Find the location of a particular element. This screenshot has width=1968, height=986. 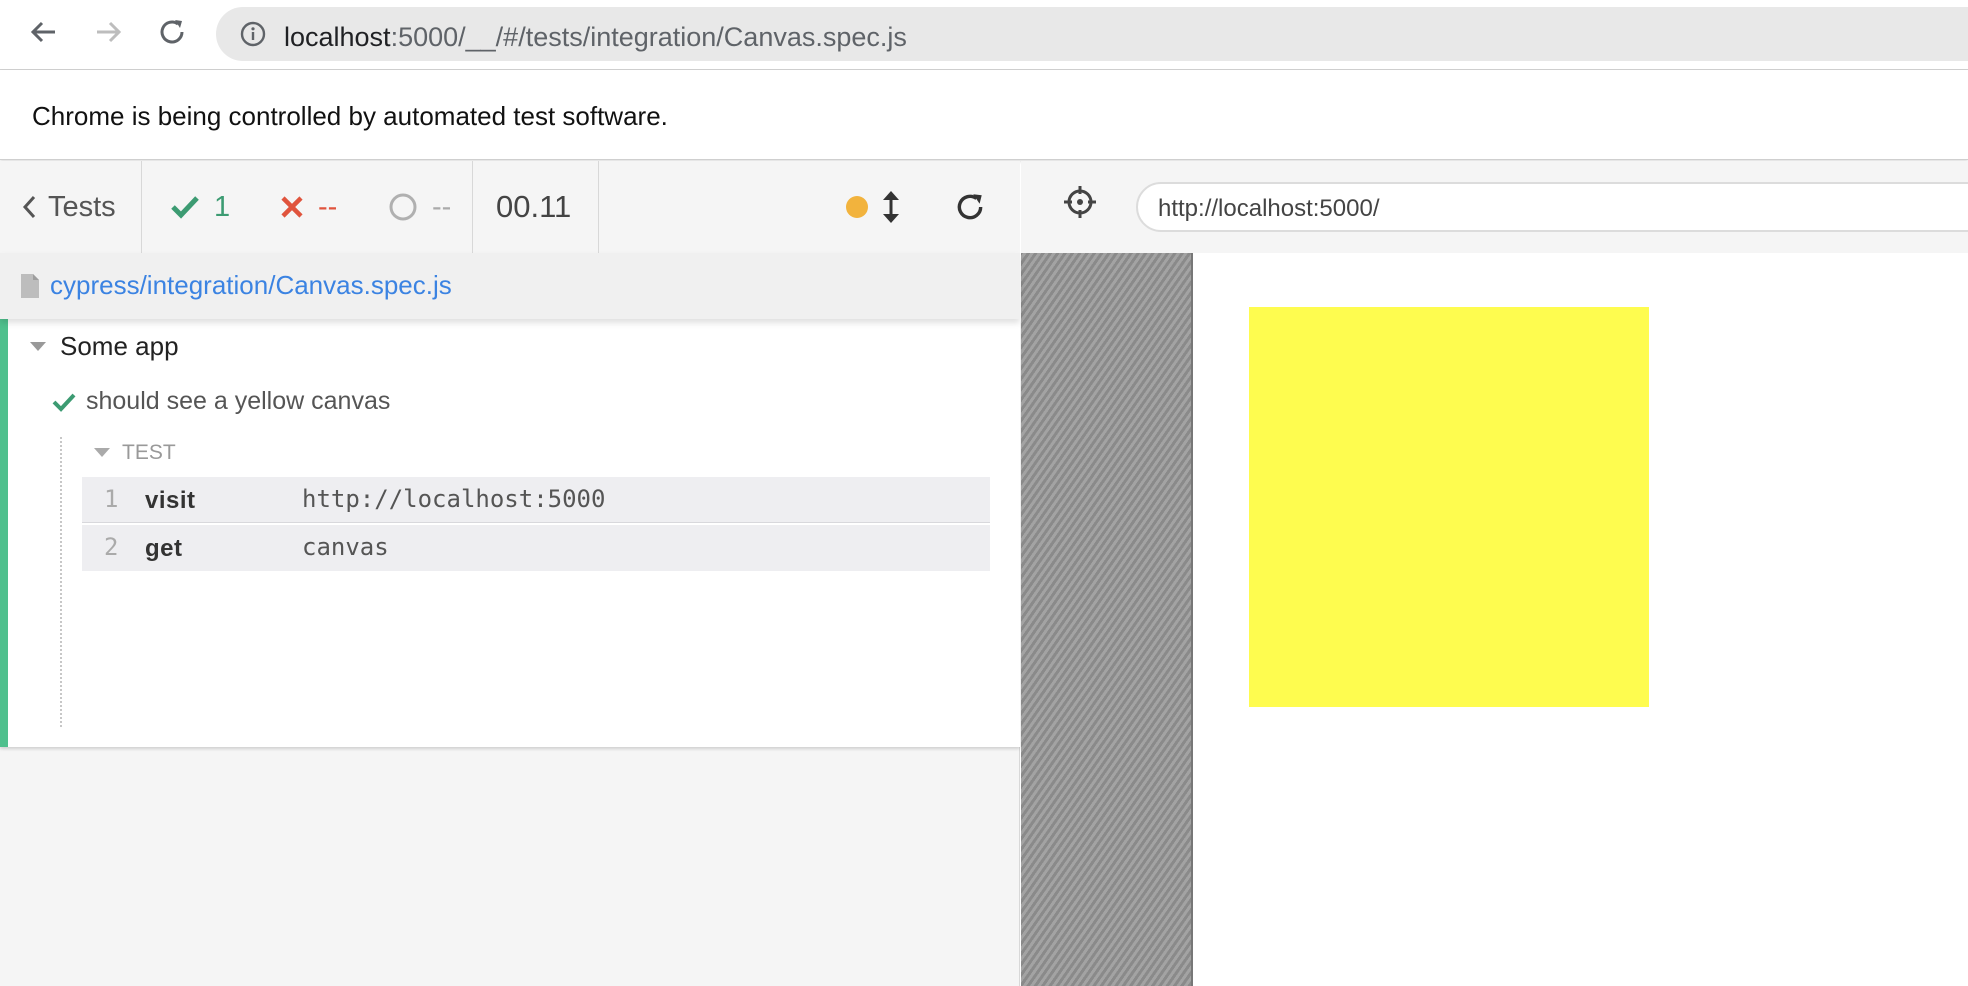

hook-title: TEST is located at coordinates (135, 453).